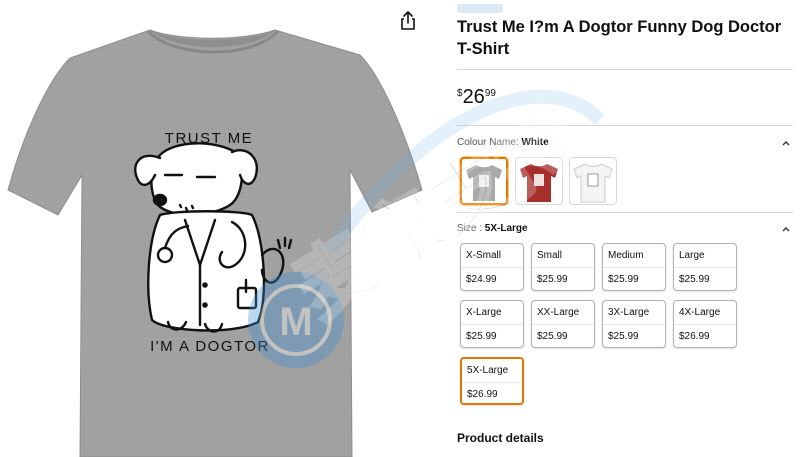 This screenshot has height=457, width=800. I want to click on colour-label-text: Colour Name:, so click(489, 142).